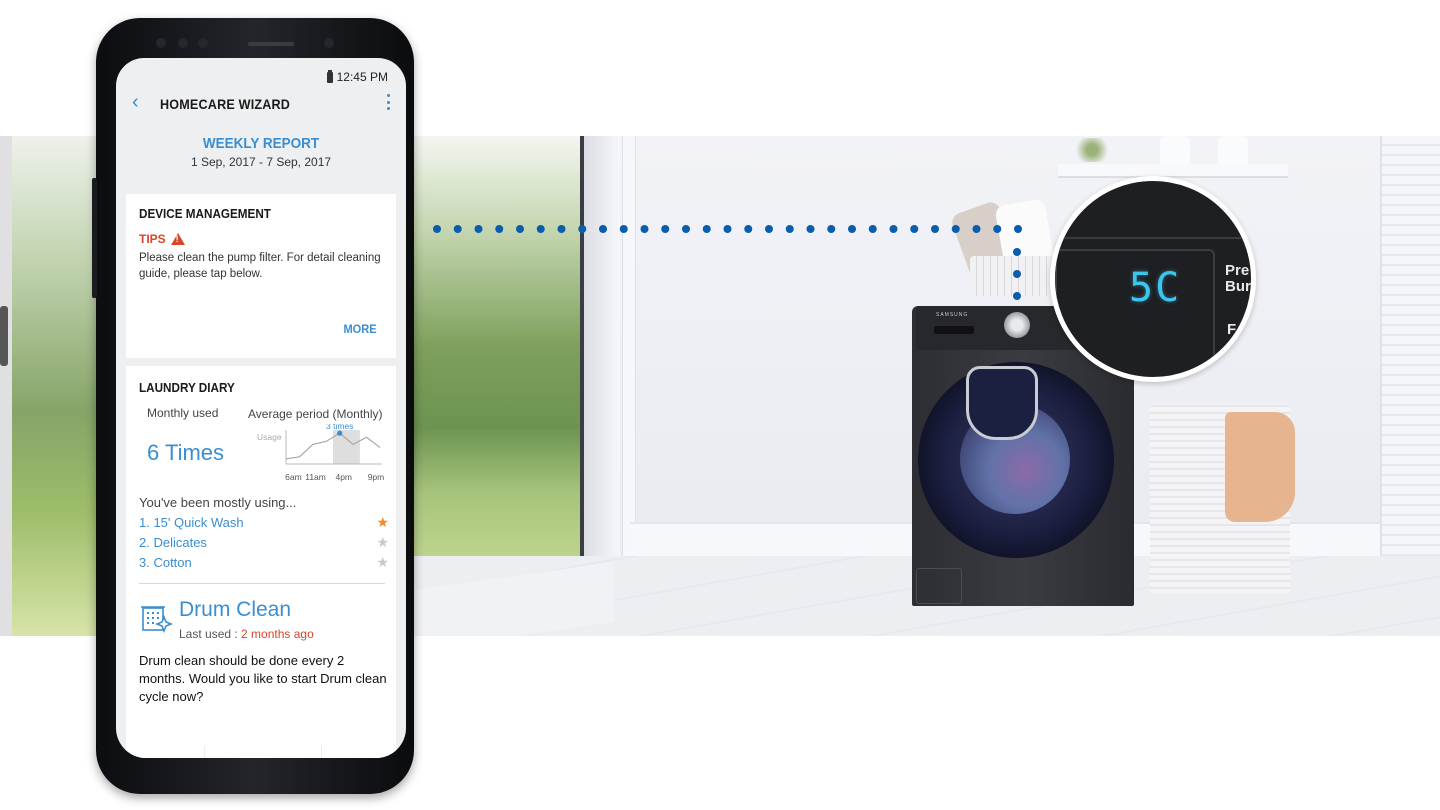 This screenshot has height=810, width=1440. What do you see at coordinates (135, 102) in the screenshot?
I see `chevron-left-icon: ‹` at bounding box center [135, 102].